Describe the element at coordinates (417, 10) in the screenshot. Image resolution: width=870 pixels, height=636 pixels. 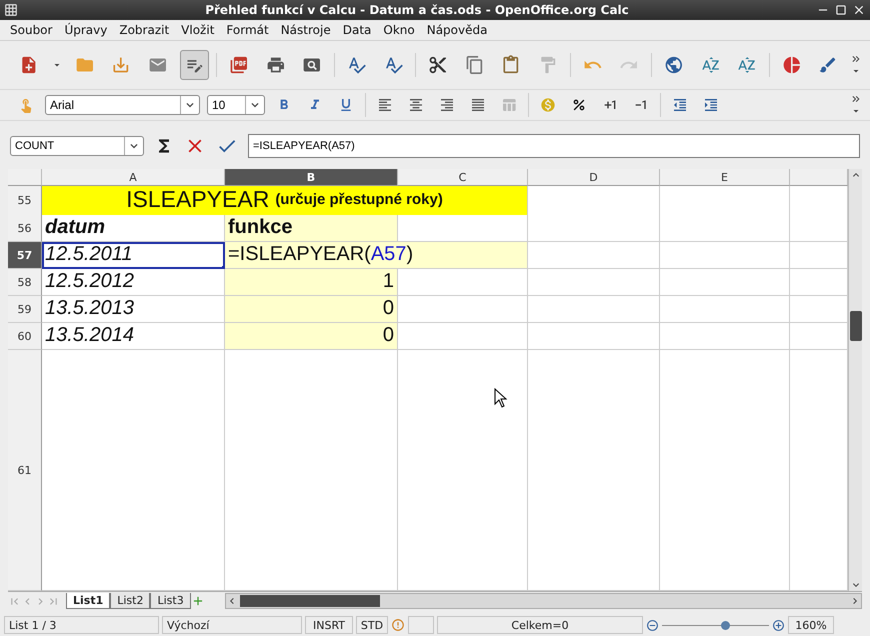
I see `window-title: Přehled funkcí v Calcu - Datum a čas.ods - OpenOffice.org Calc` at that location.